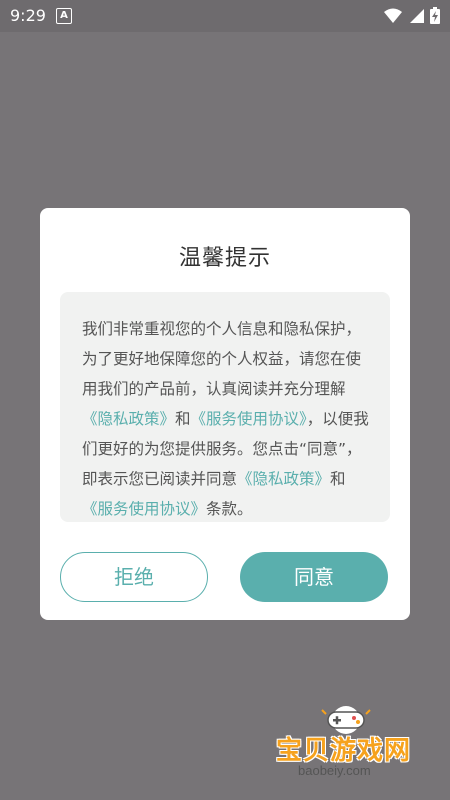  What do you see at coordinates (224, 258) in the screenshot?
I see `dialog-title: 温馨提示` at bounding box center [224, 258].